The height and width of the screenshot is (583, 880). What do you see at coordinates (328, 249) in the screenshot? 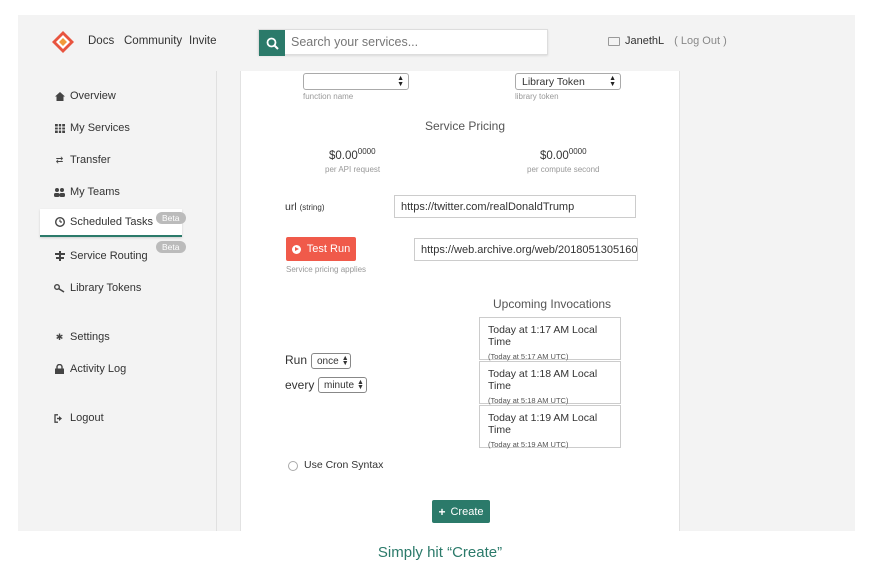
I see `test-run-label: Test Run` at bounding box center [328, 249].